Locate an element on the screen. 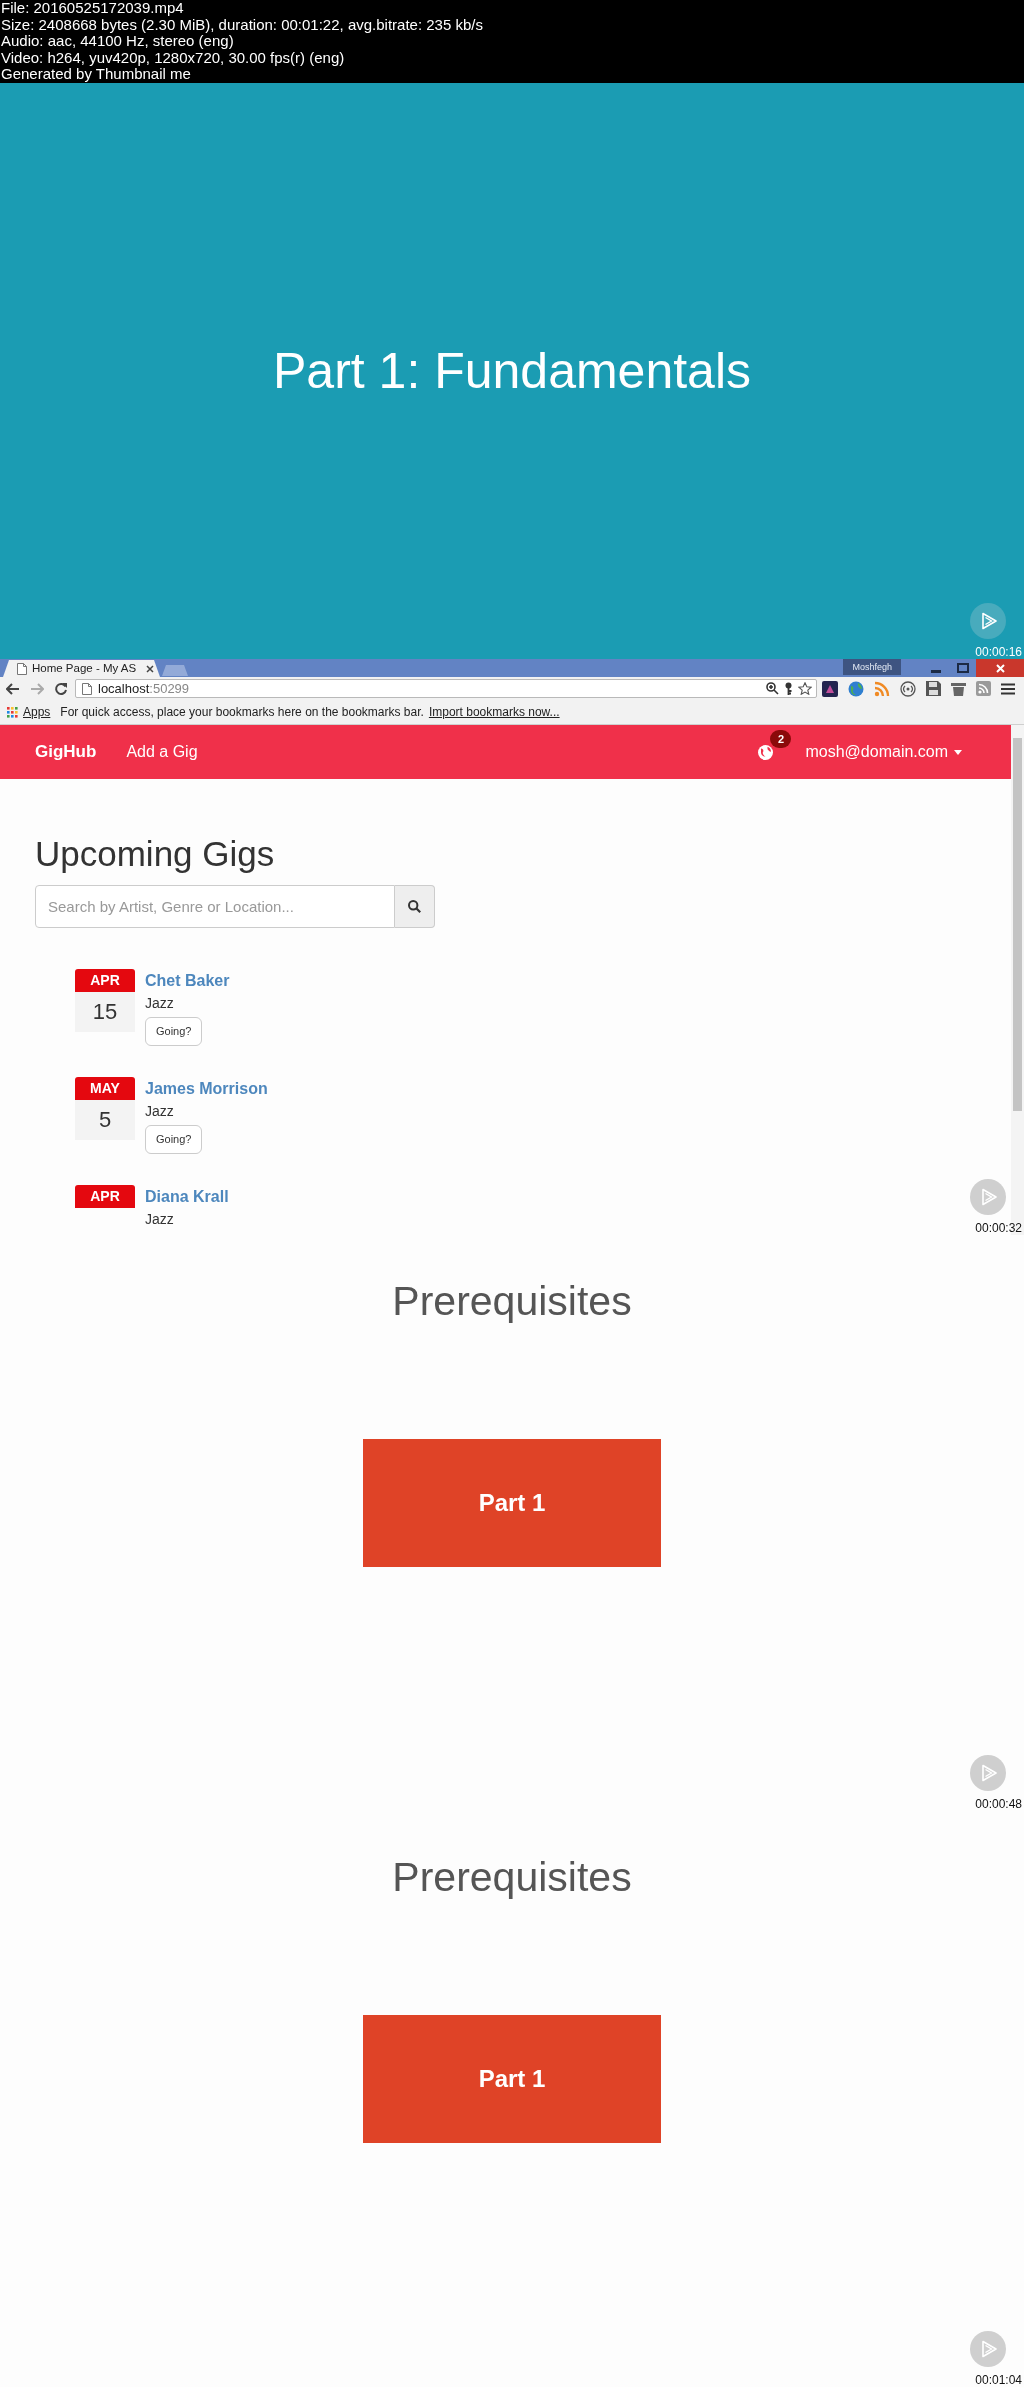  star-icon is located at coordinates (805, 688).